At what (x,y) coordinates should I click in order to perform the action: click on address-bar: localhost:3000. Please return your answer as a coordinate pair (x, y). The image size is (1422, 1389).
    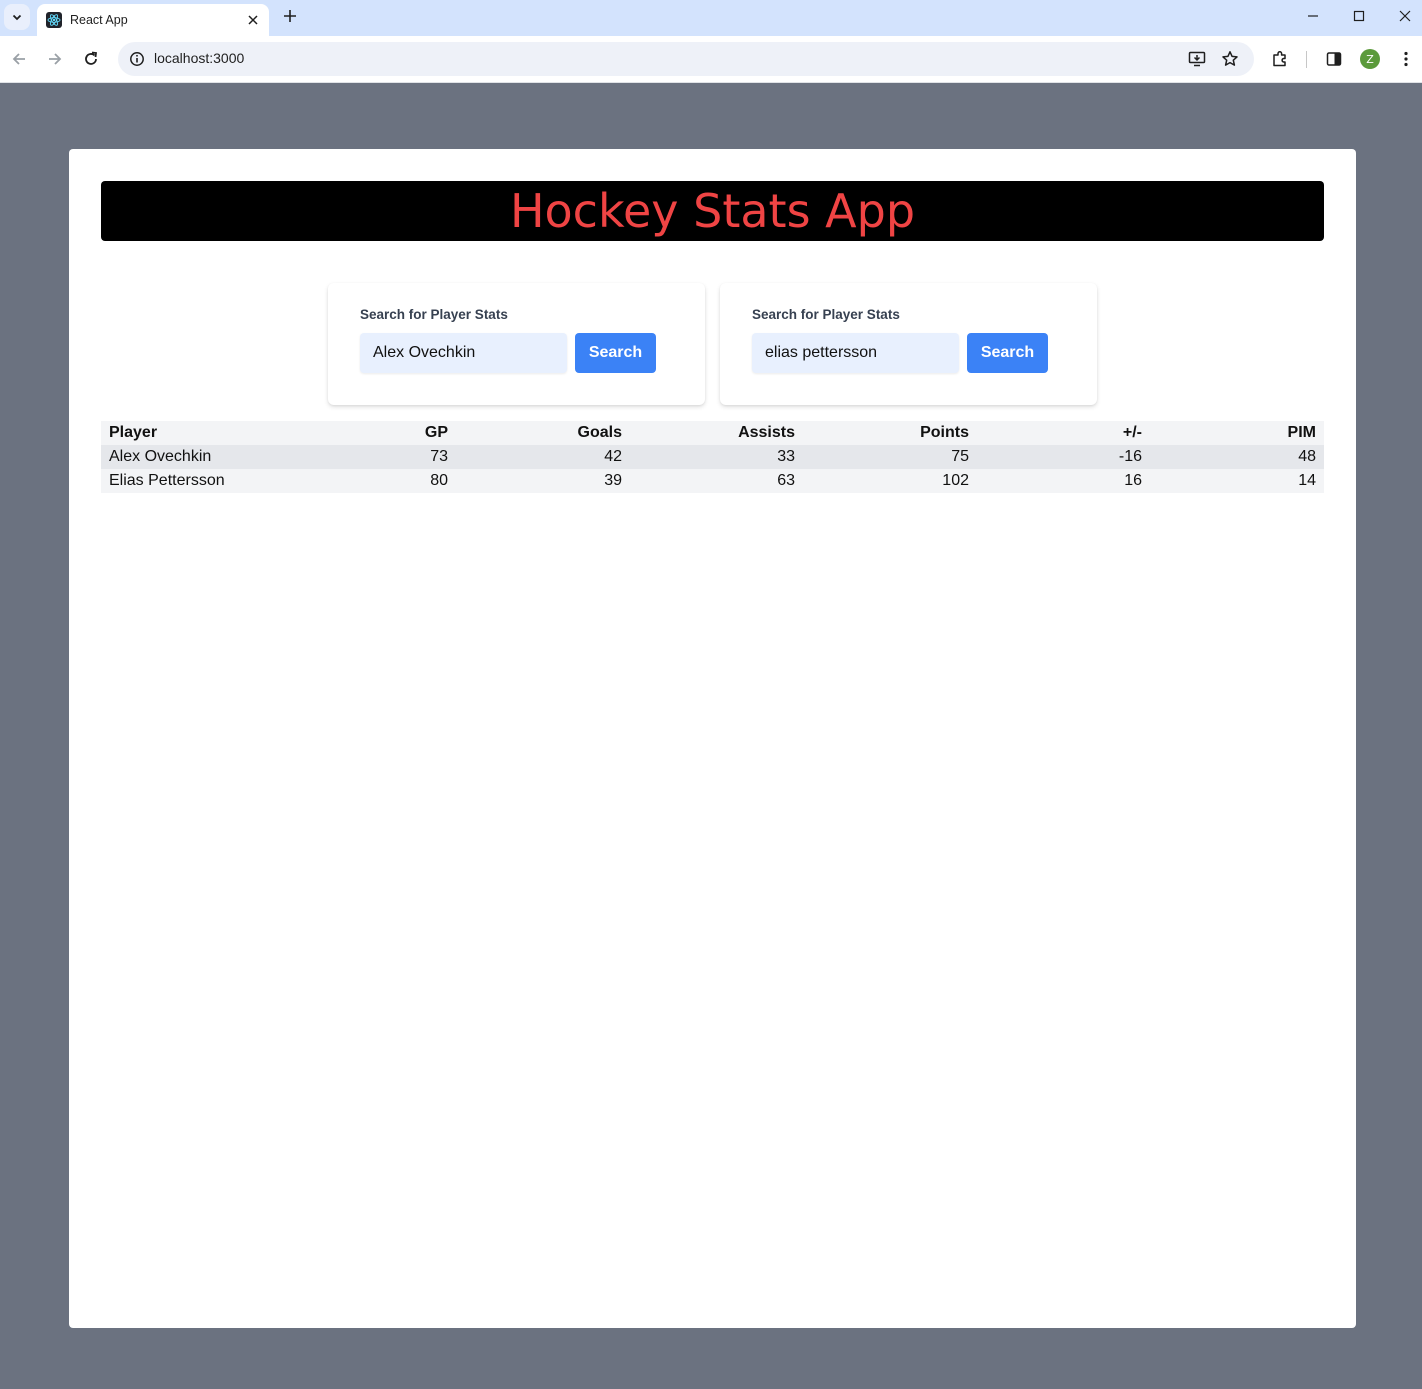
    Looking at the image, I should click on (686, 59).